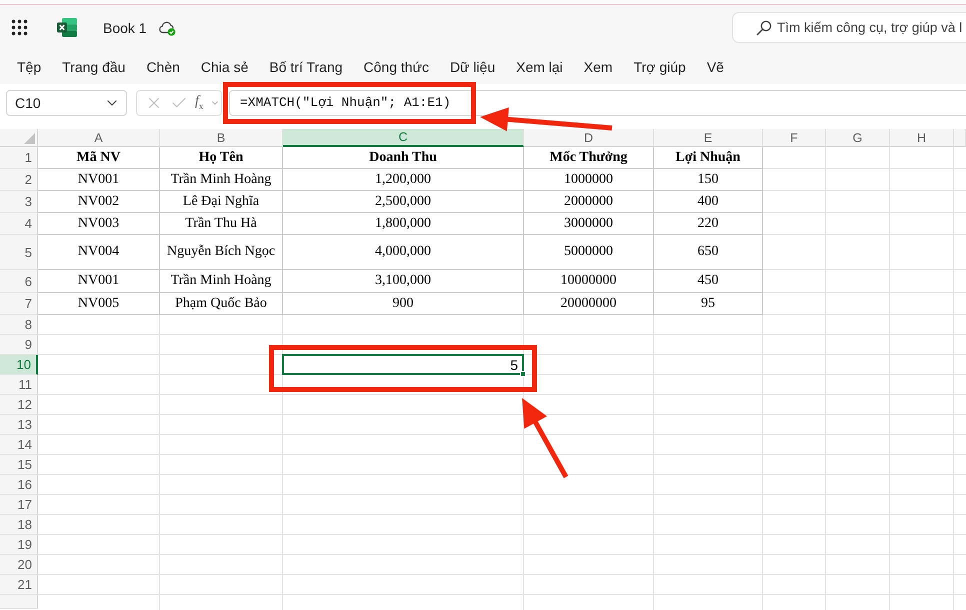  Describe the element at coordinates (715, 67) in the screenshot. I see `ribbon-tab: Vẽ` at that location.